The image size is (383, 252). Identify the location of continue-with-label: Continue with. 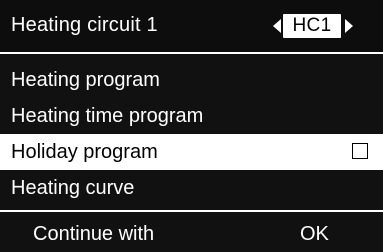
(94, 234).